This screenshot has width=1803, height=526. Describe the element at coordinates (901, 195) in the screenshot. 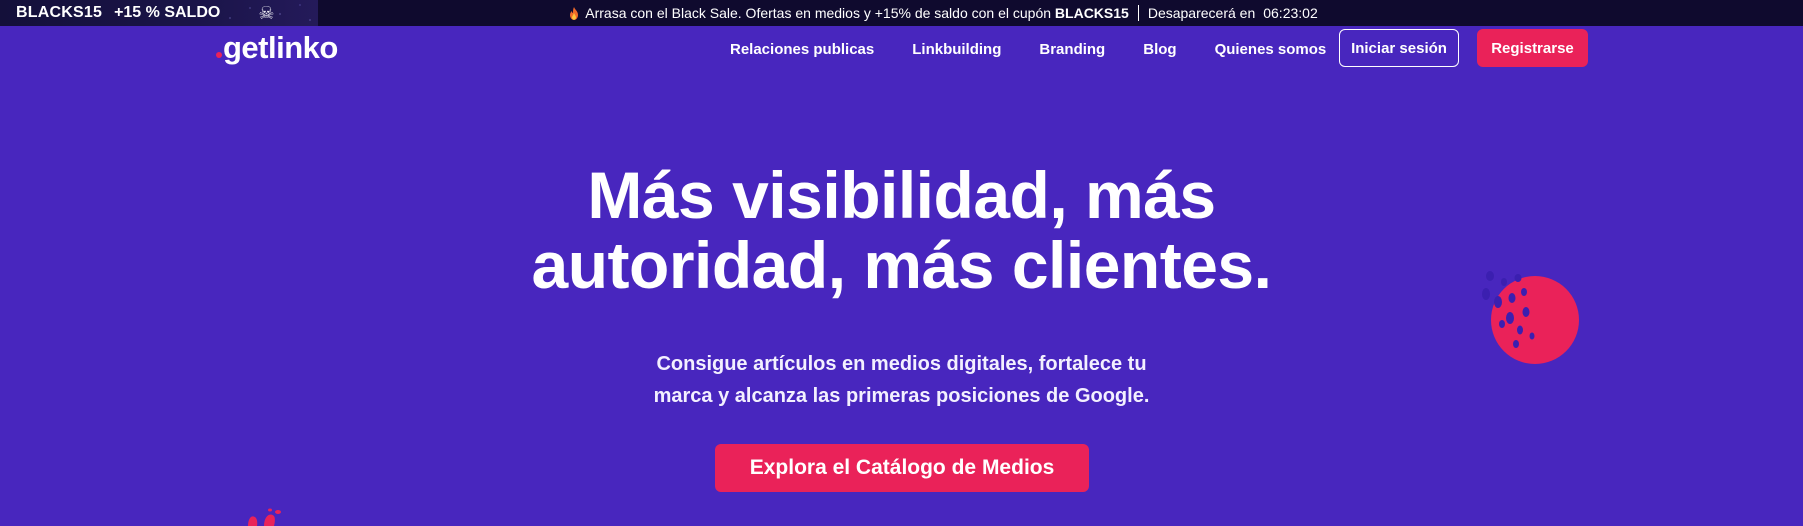

I see `hero-title-line-1: Más visibilidad, más` at that location.